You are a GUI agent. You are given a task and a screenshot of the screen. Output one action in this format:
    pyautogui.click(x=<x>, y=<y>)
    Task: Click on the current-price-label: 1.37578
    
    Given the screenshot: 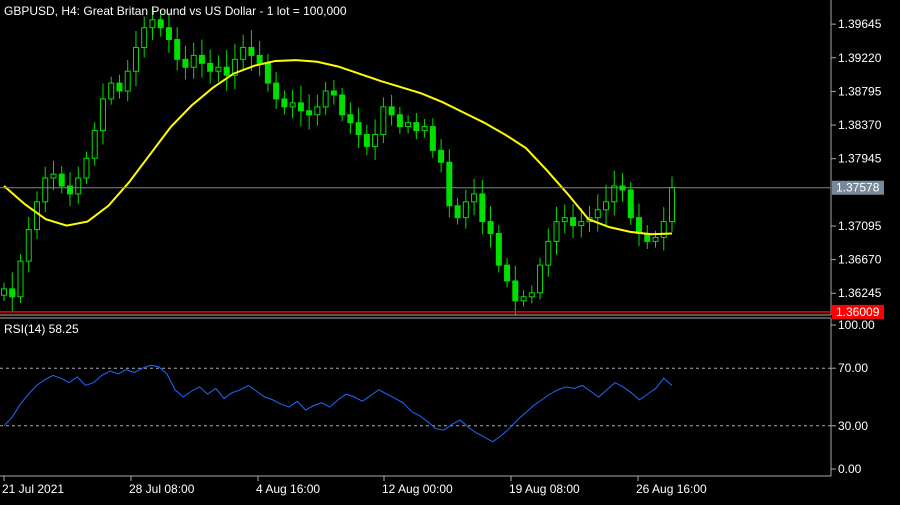 What is the action you would take?
    pyautogui.click(x=858, y=188)
    